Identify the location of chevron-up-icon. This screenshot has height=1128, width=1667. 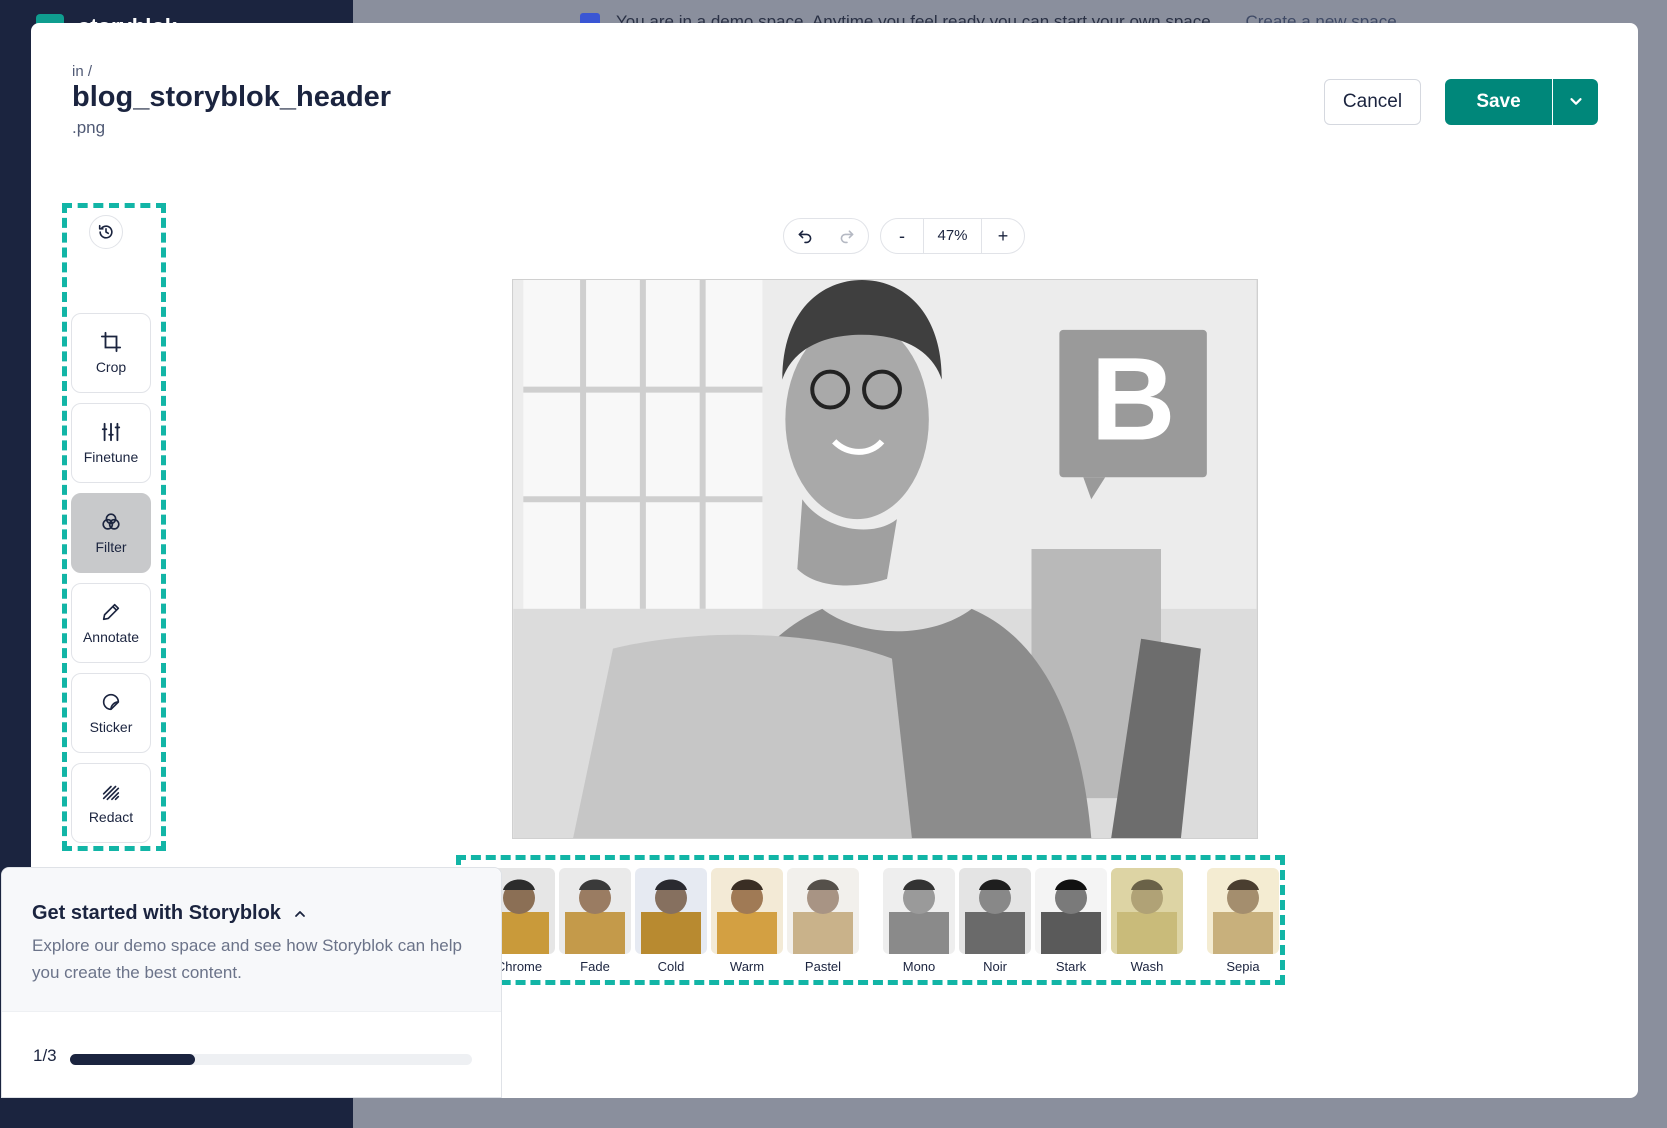
(299, 913).